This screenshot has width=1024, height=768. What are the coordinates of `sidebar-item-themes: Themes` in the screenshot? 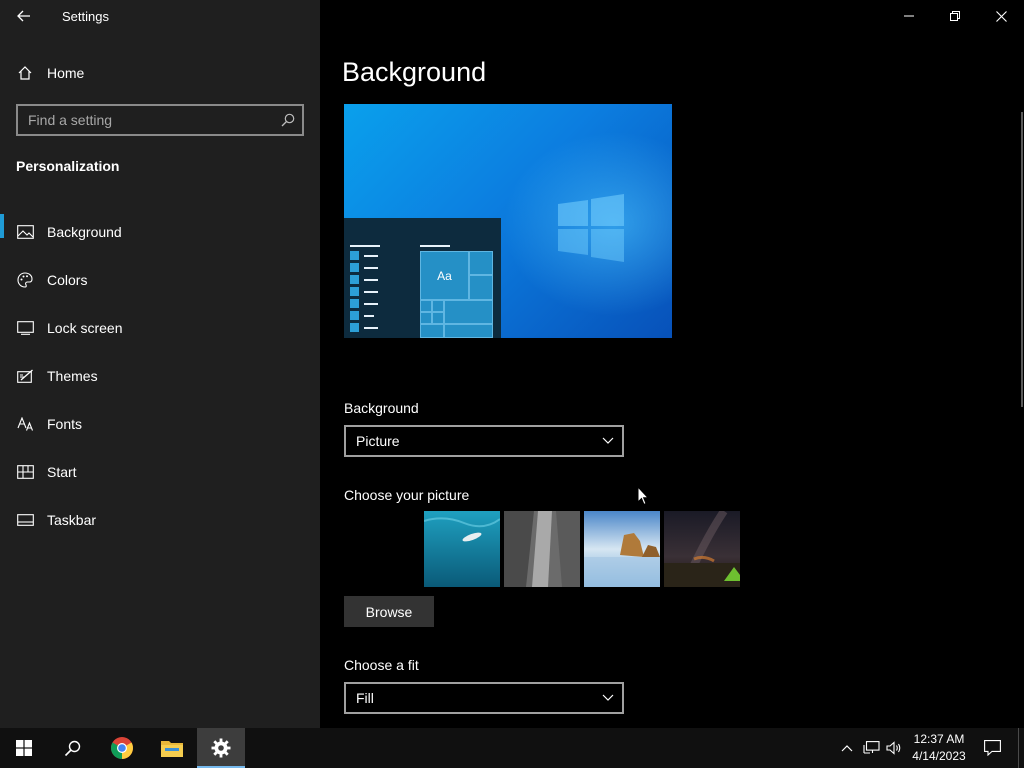 It's located at (160, 376).